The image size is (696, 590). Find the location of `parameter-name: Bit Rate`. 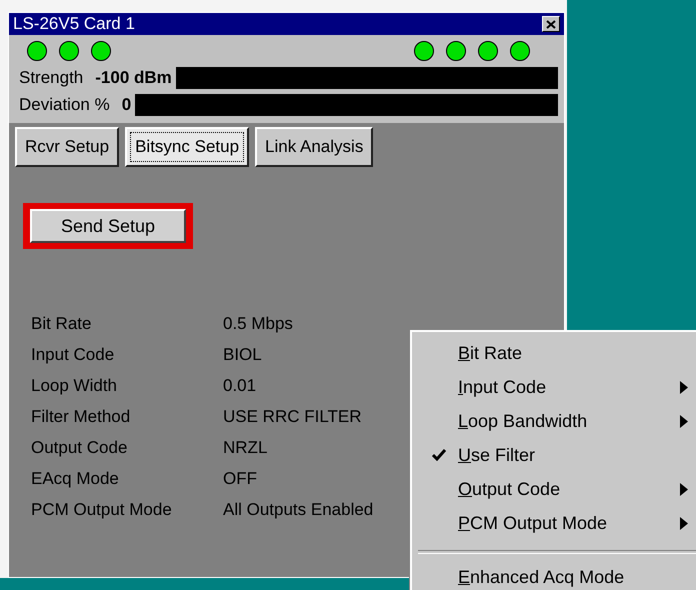

parameter-name: Bit Rate is located at coordinates (61, 324).